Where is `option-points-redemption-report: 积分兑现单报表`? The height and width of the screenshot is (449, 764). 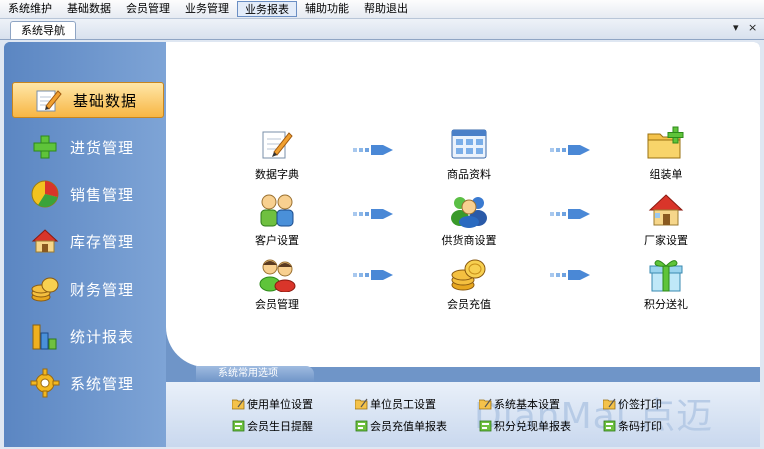 option-points-redemption-report: 积分兑现单报表 is located at coordinates (525, 426).